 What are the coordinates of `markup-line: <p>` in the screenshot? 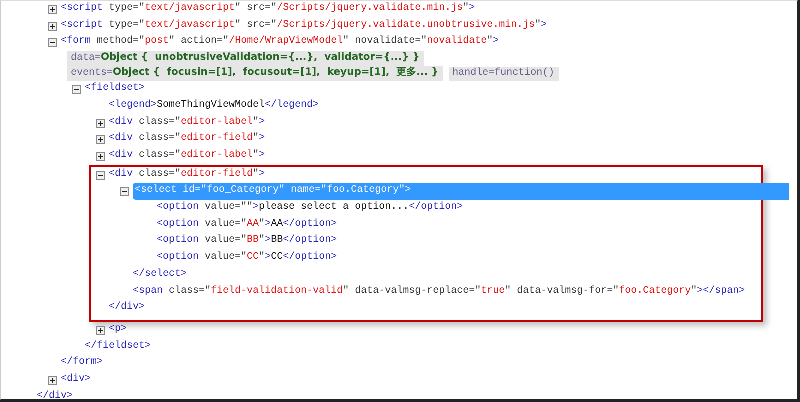 It's located at (118, 330).